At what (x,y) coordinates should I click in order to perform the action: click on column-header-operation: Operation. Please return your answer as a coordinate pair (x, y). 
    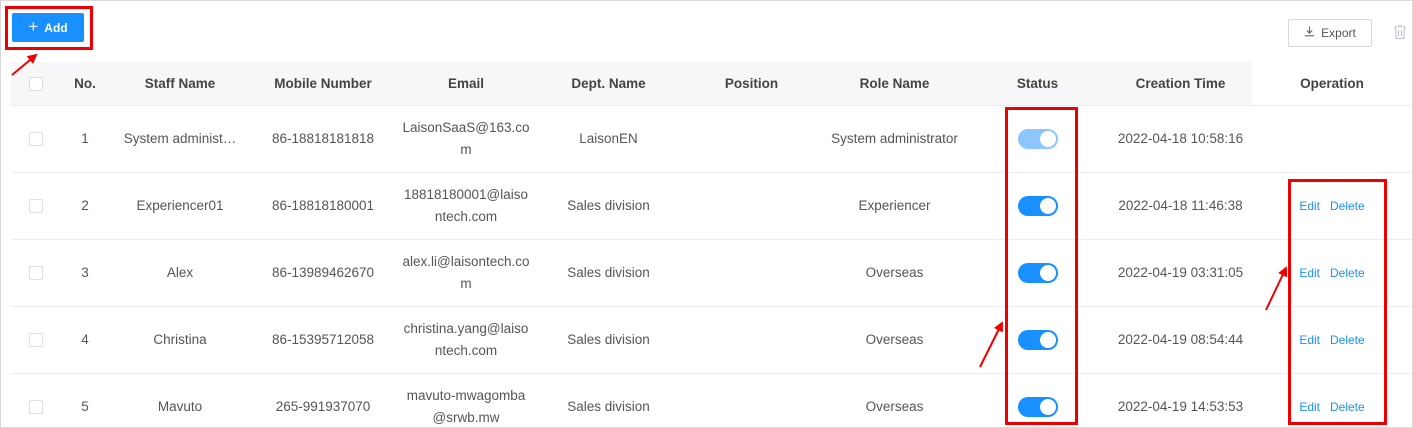
    Looking at the image, I should click on (1332, 84).